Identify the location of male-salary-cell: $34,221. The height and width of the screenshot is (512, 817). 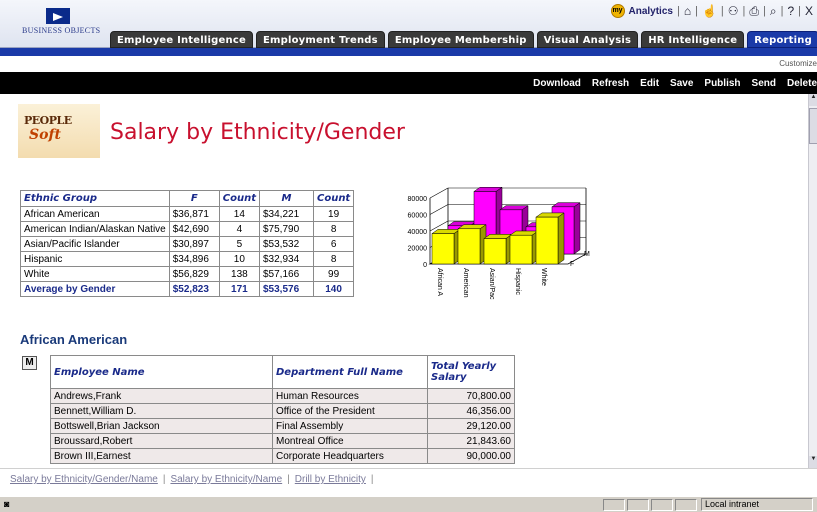
(286, 214).